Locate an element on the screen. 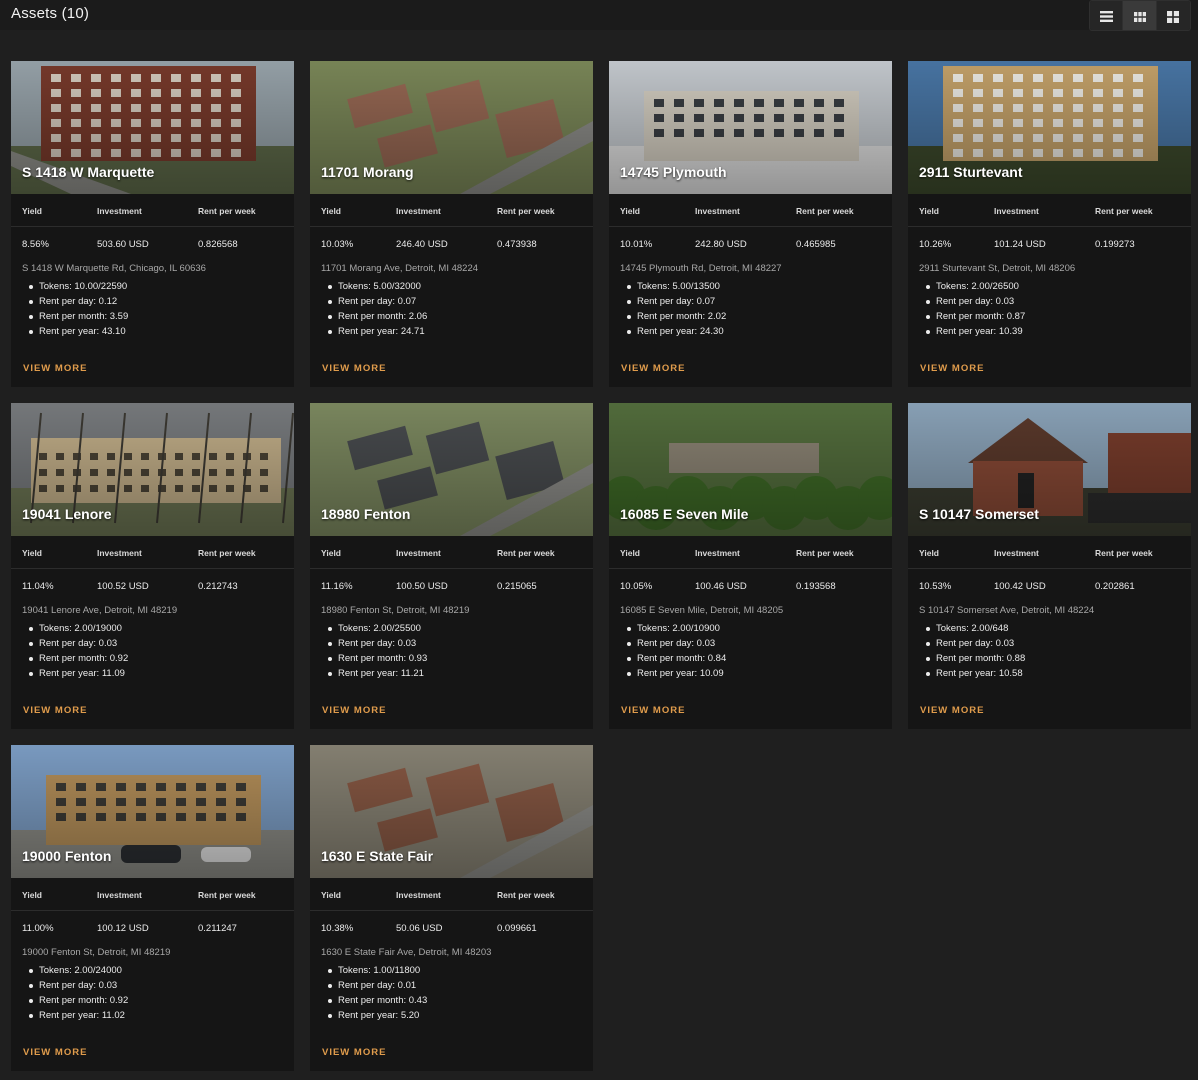 The image size is (1198, 1080). asset-name: 14745 Plymouth is located at coordinates (673, 172).